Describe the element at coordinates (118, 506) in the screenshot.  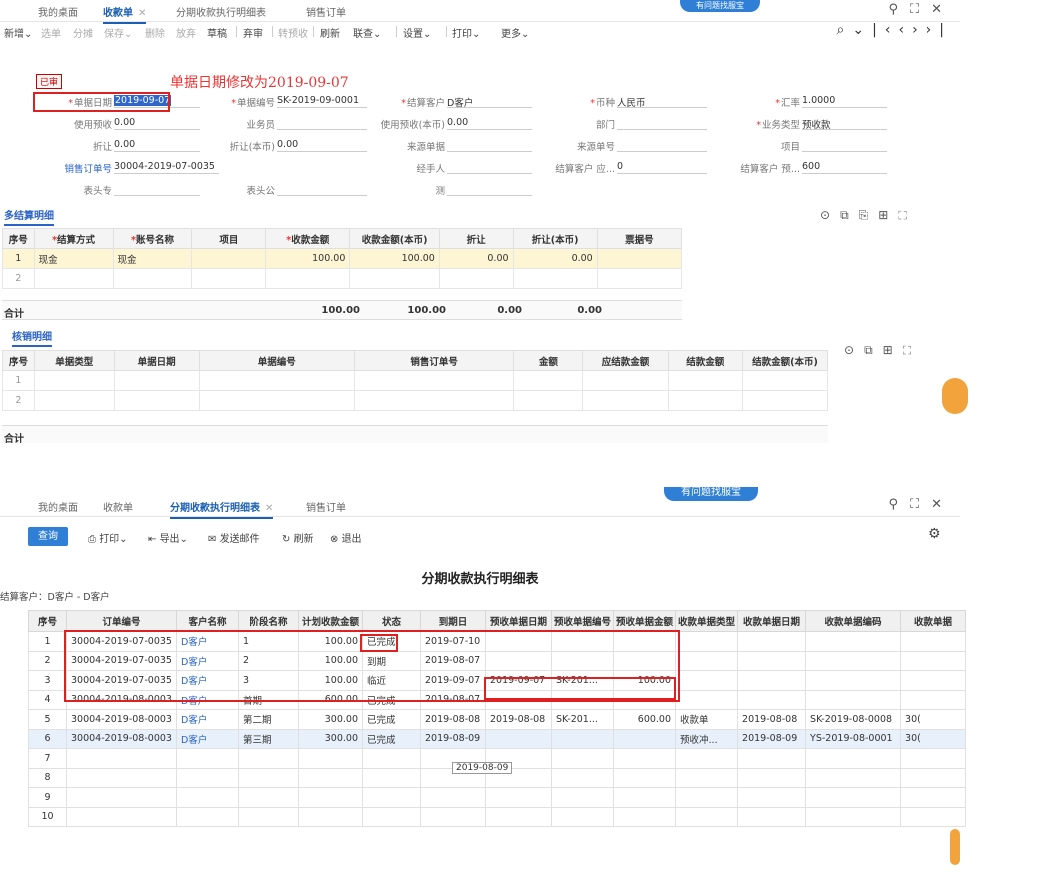
I see `tab-receipt: 收款单` at that location.